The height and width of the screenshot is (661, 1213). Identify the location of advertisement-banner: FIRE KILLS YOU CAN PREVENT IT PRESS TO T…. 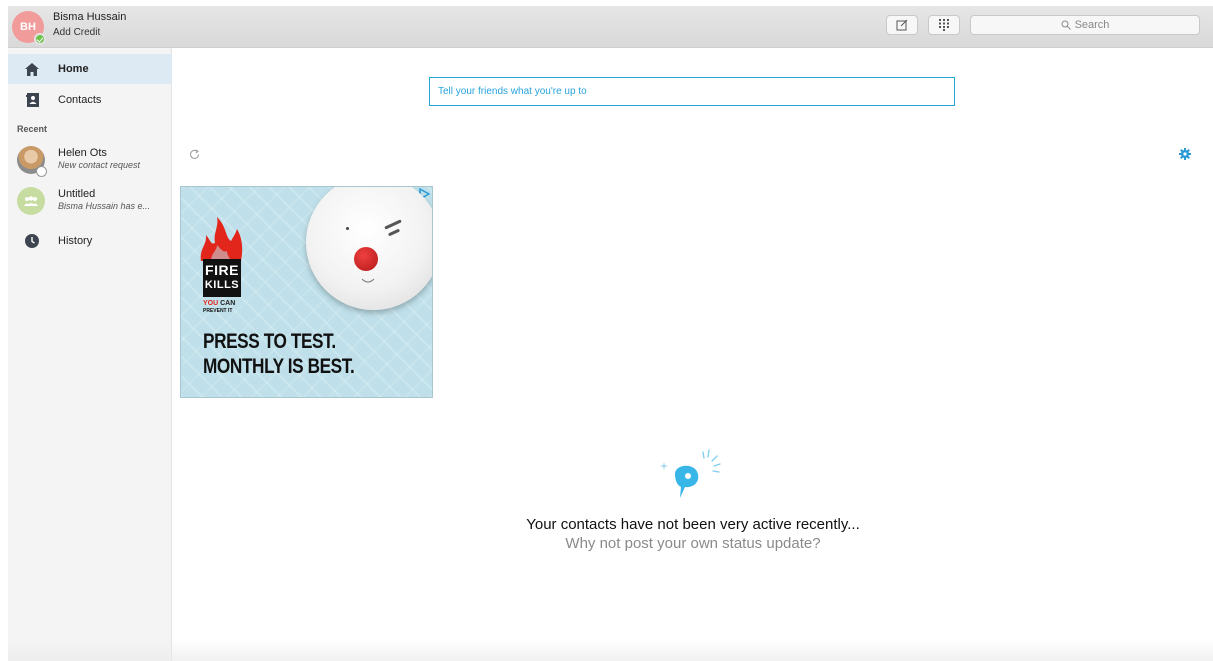
(306, 292).